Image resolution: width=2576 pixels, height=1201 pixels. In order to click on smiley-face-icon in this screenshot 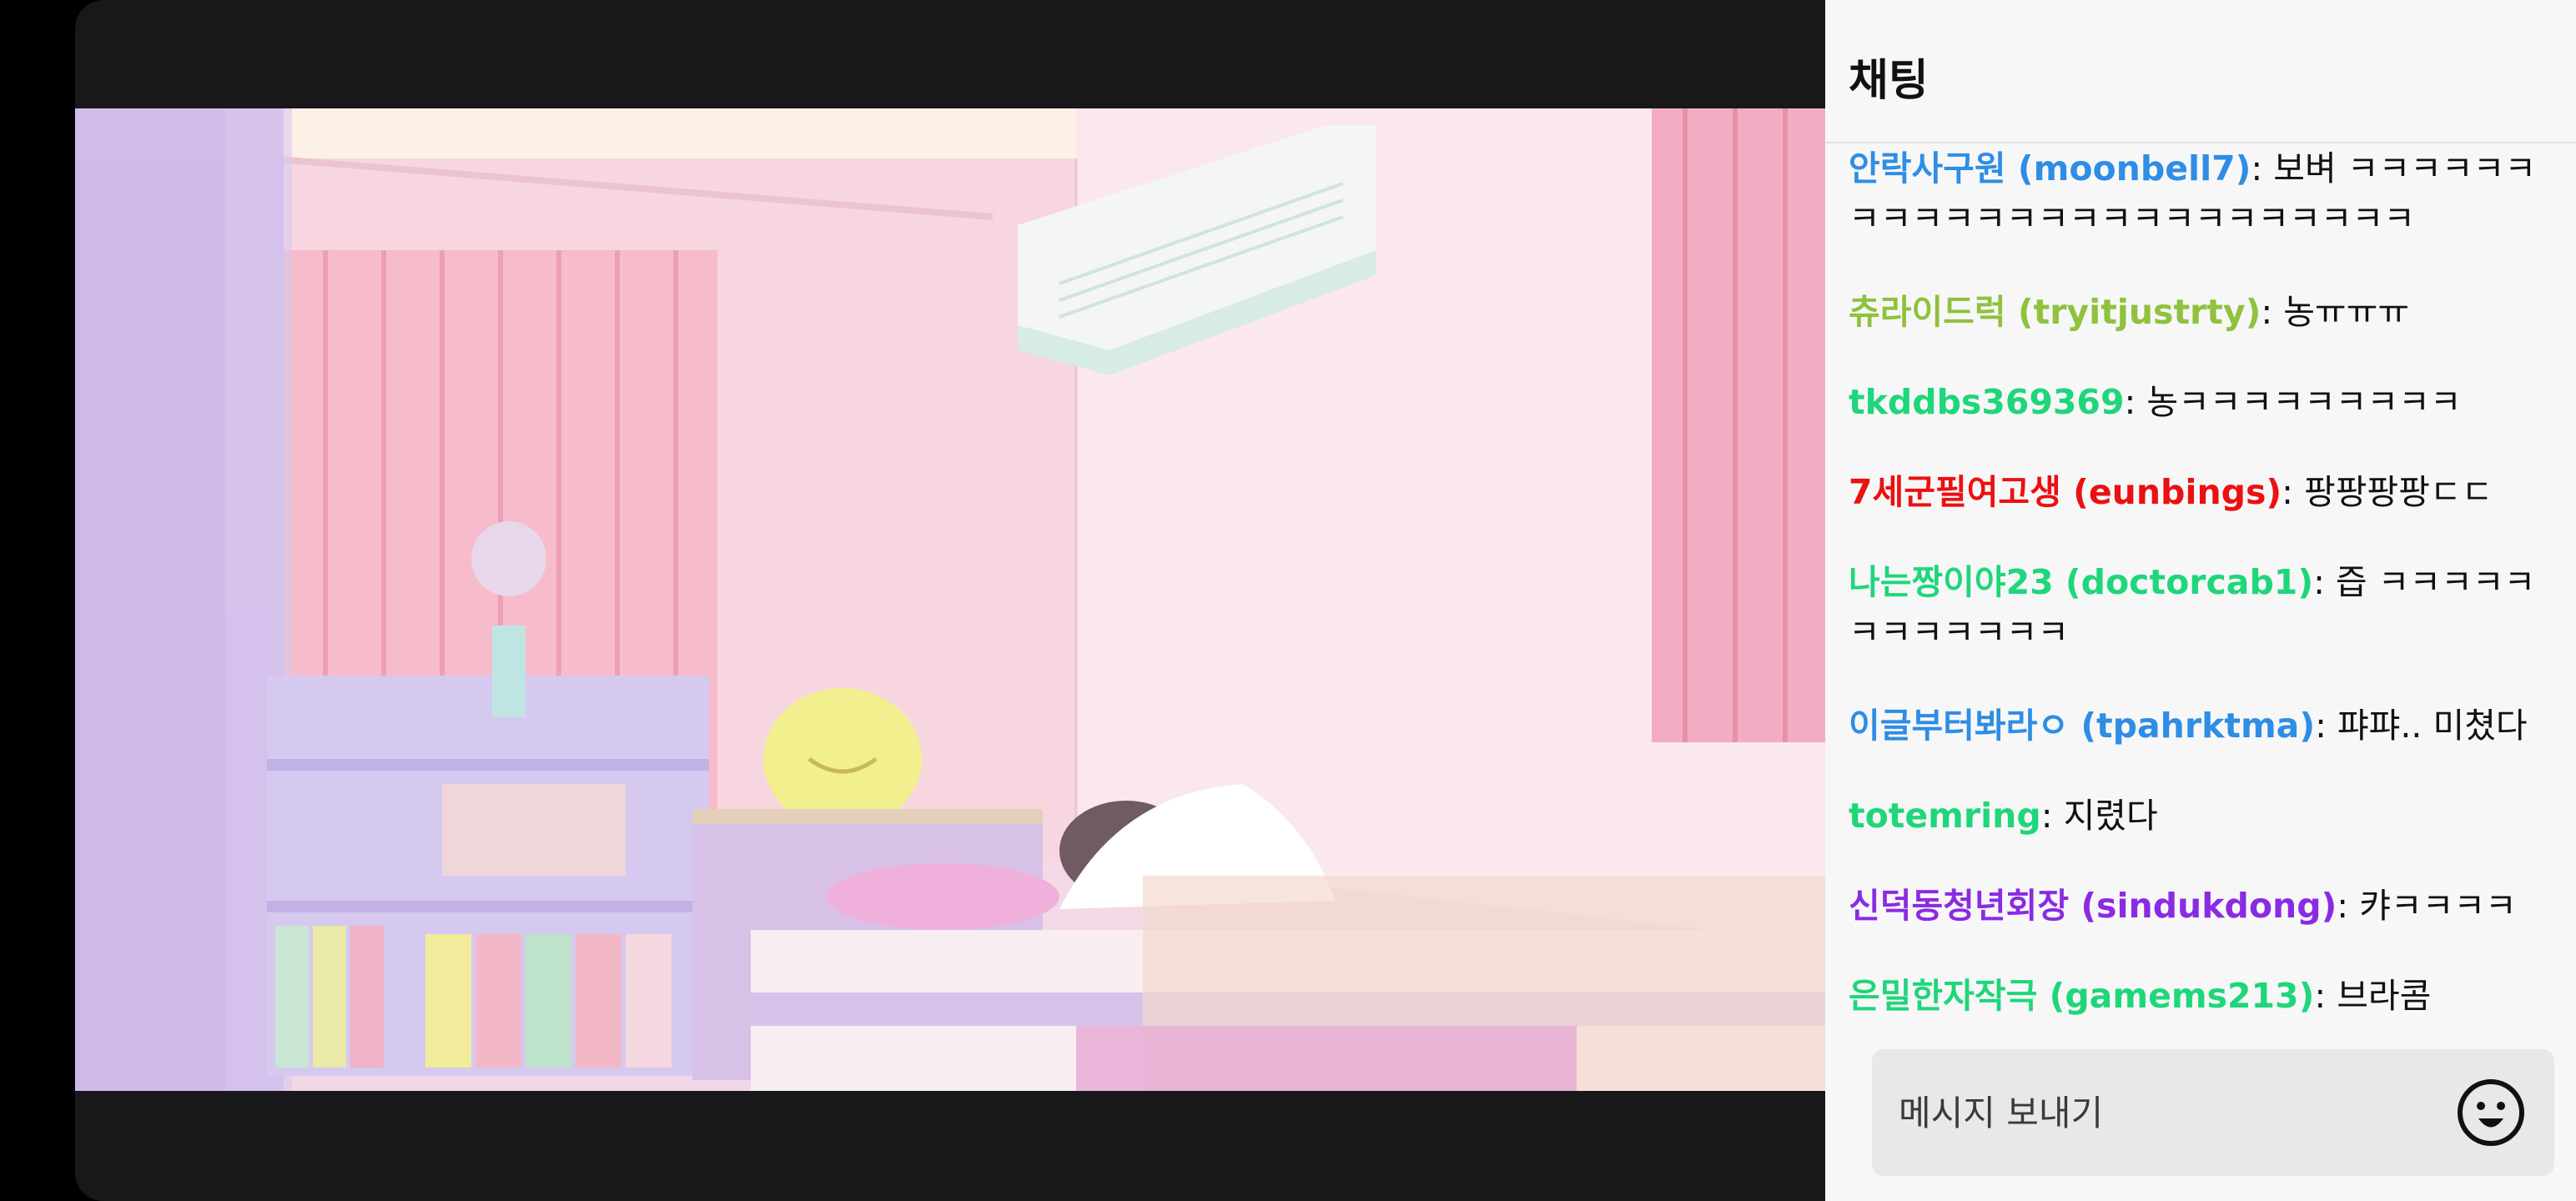, I will do `click(2491, 1113)`.